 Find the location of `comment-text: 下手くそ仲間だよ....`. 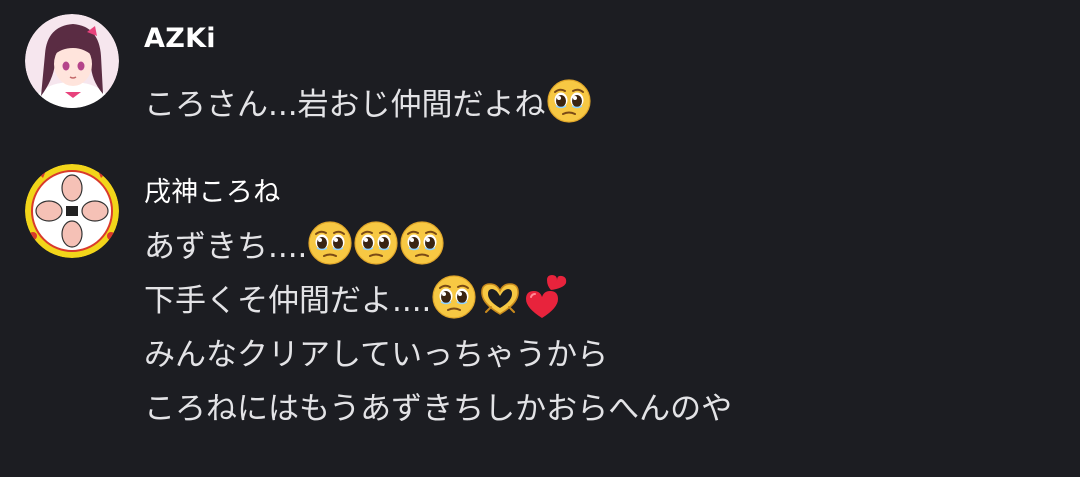

comment-text: 下手くそ仲間だよ.... is located at coordinates (288, 300).